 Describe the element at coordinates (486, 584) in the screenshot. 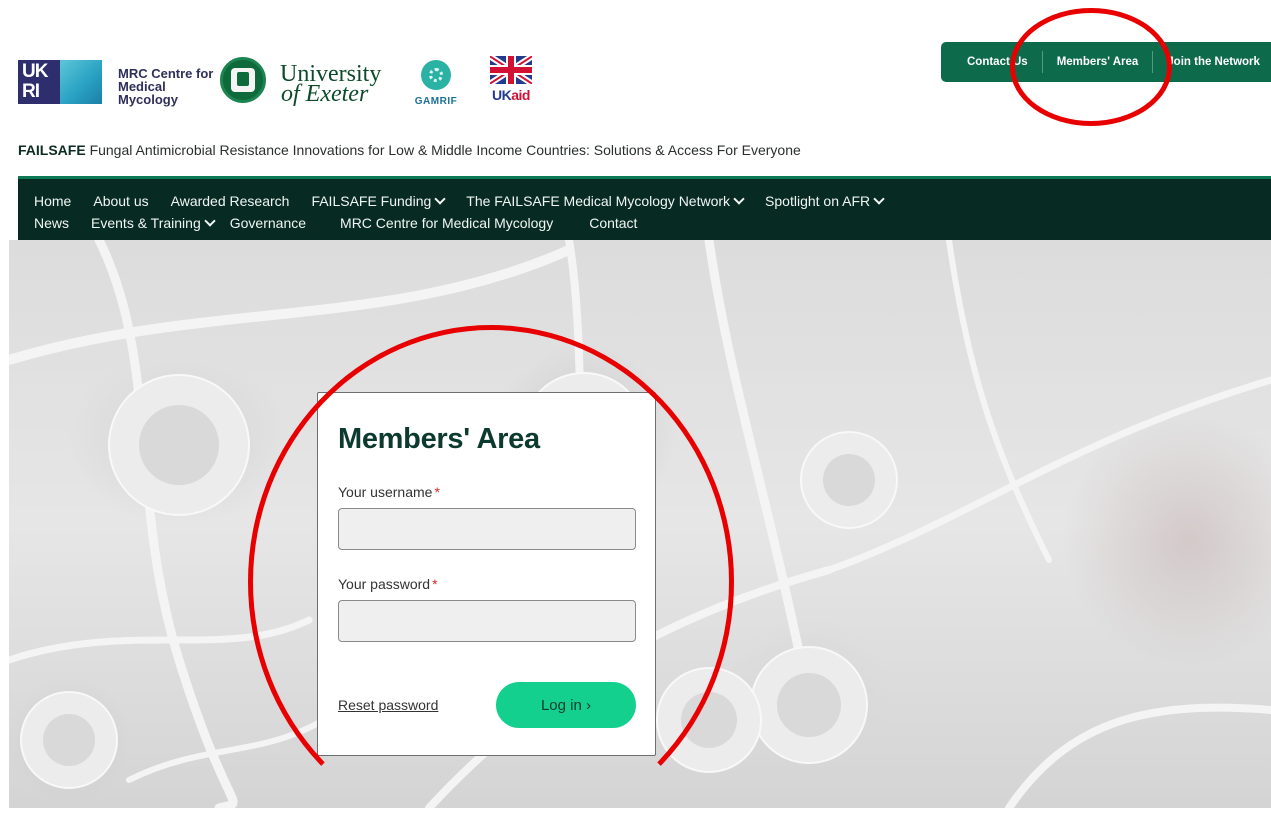

I see `password-label: Your password *` at that location.